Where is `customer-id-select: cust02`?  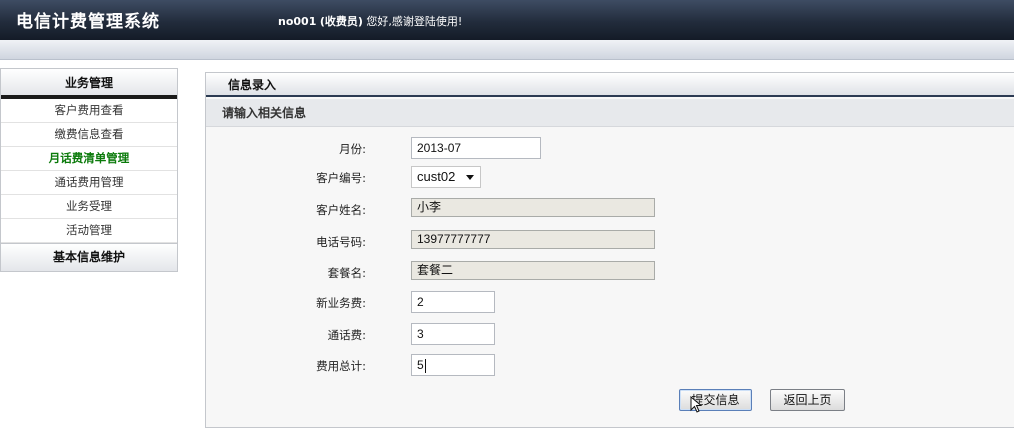
customer-id-select: cust02 is located at coordinates (446, 177).